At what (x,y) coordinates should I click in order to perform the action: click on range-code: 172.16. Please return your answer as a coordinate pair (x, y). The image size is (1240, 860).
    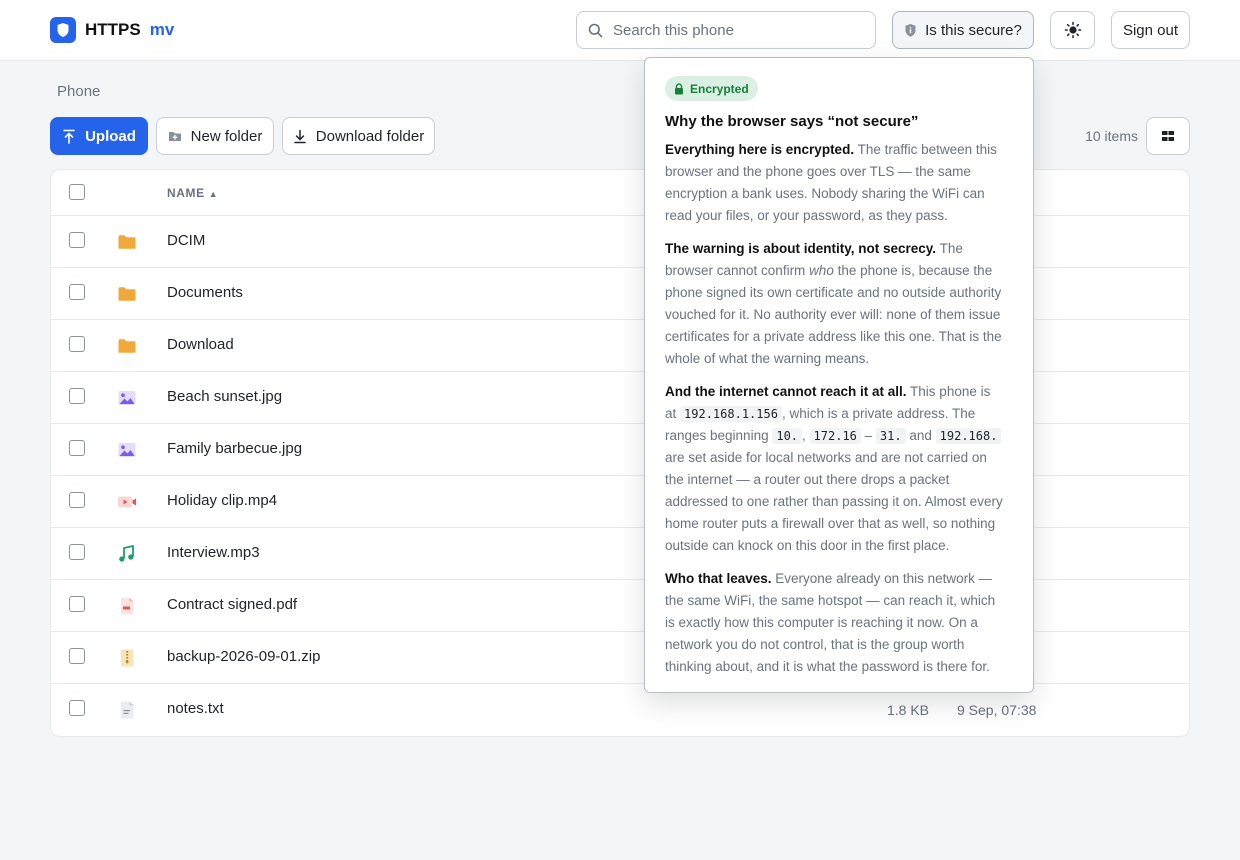
    Looking at the image, I should click on (835, 436).